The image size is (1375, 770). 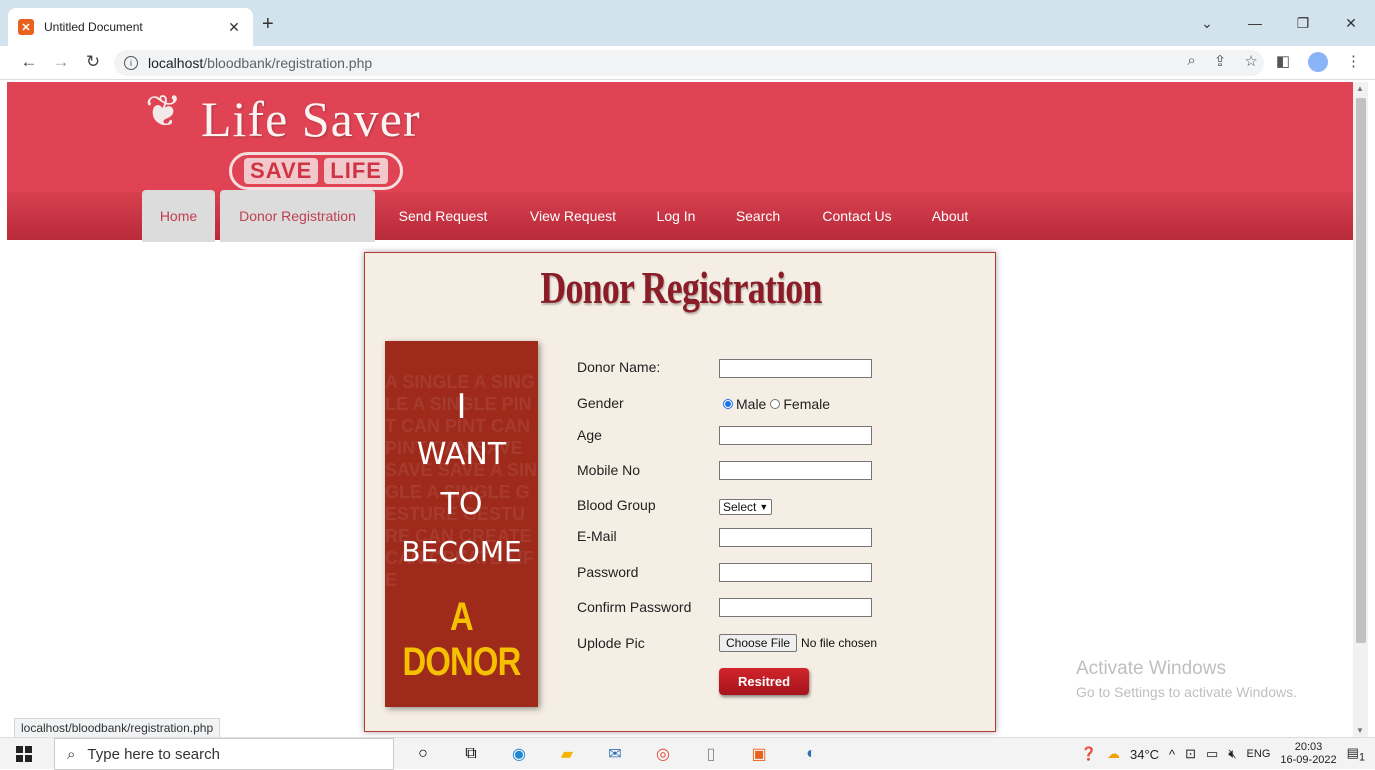 What do you see at coordinates (1144, 754) in the screenshot?
I see `temperature: 34°C` at bounding box center [1144, 754].